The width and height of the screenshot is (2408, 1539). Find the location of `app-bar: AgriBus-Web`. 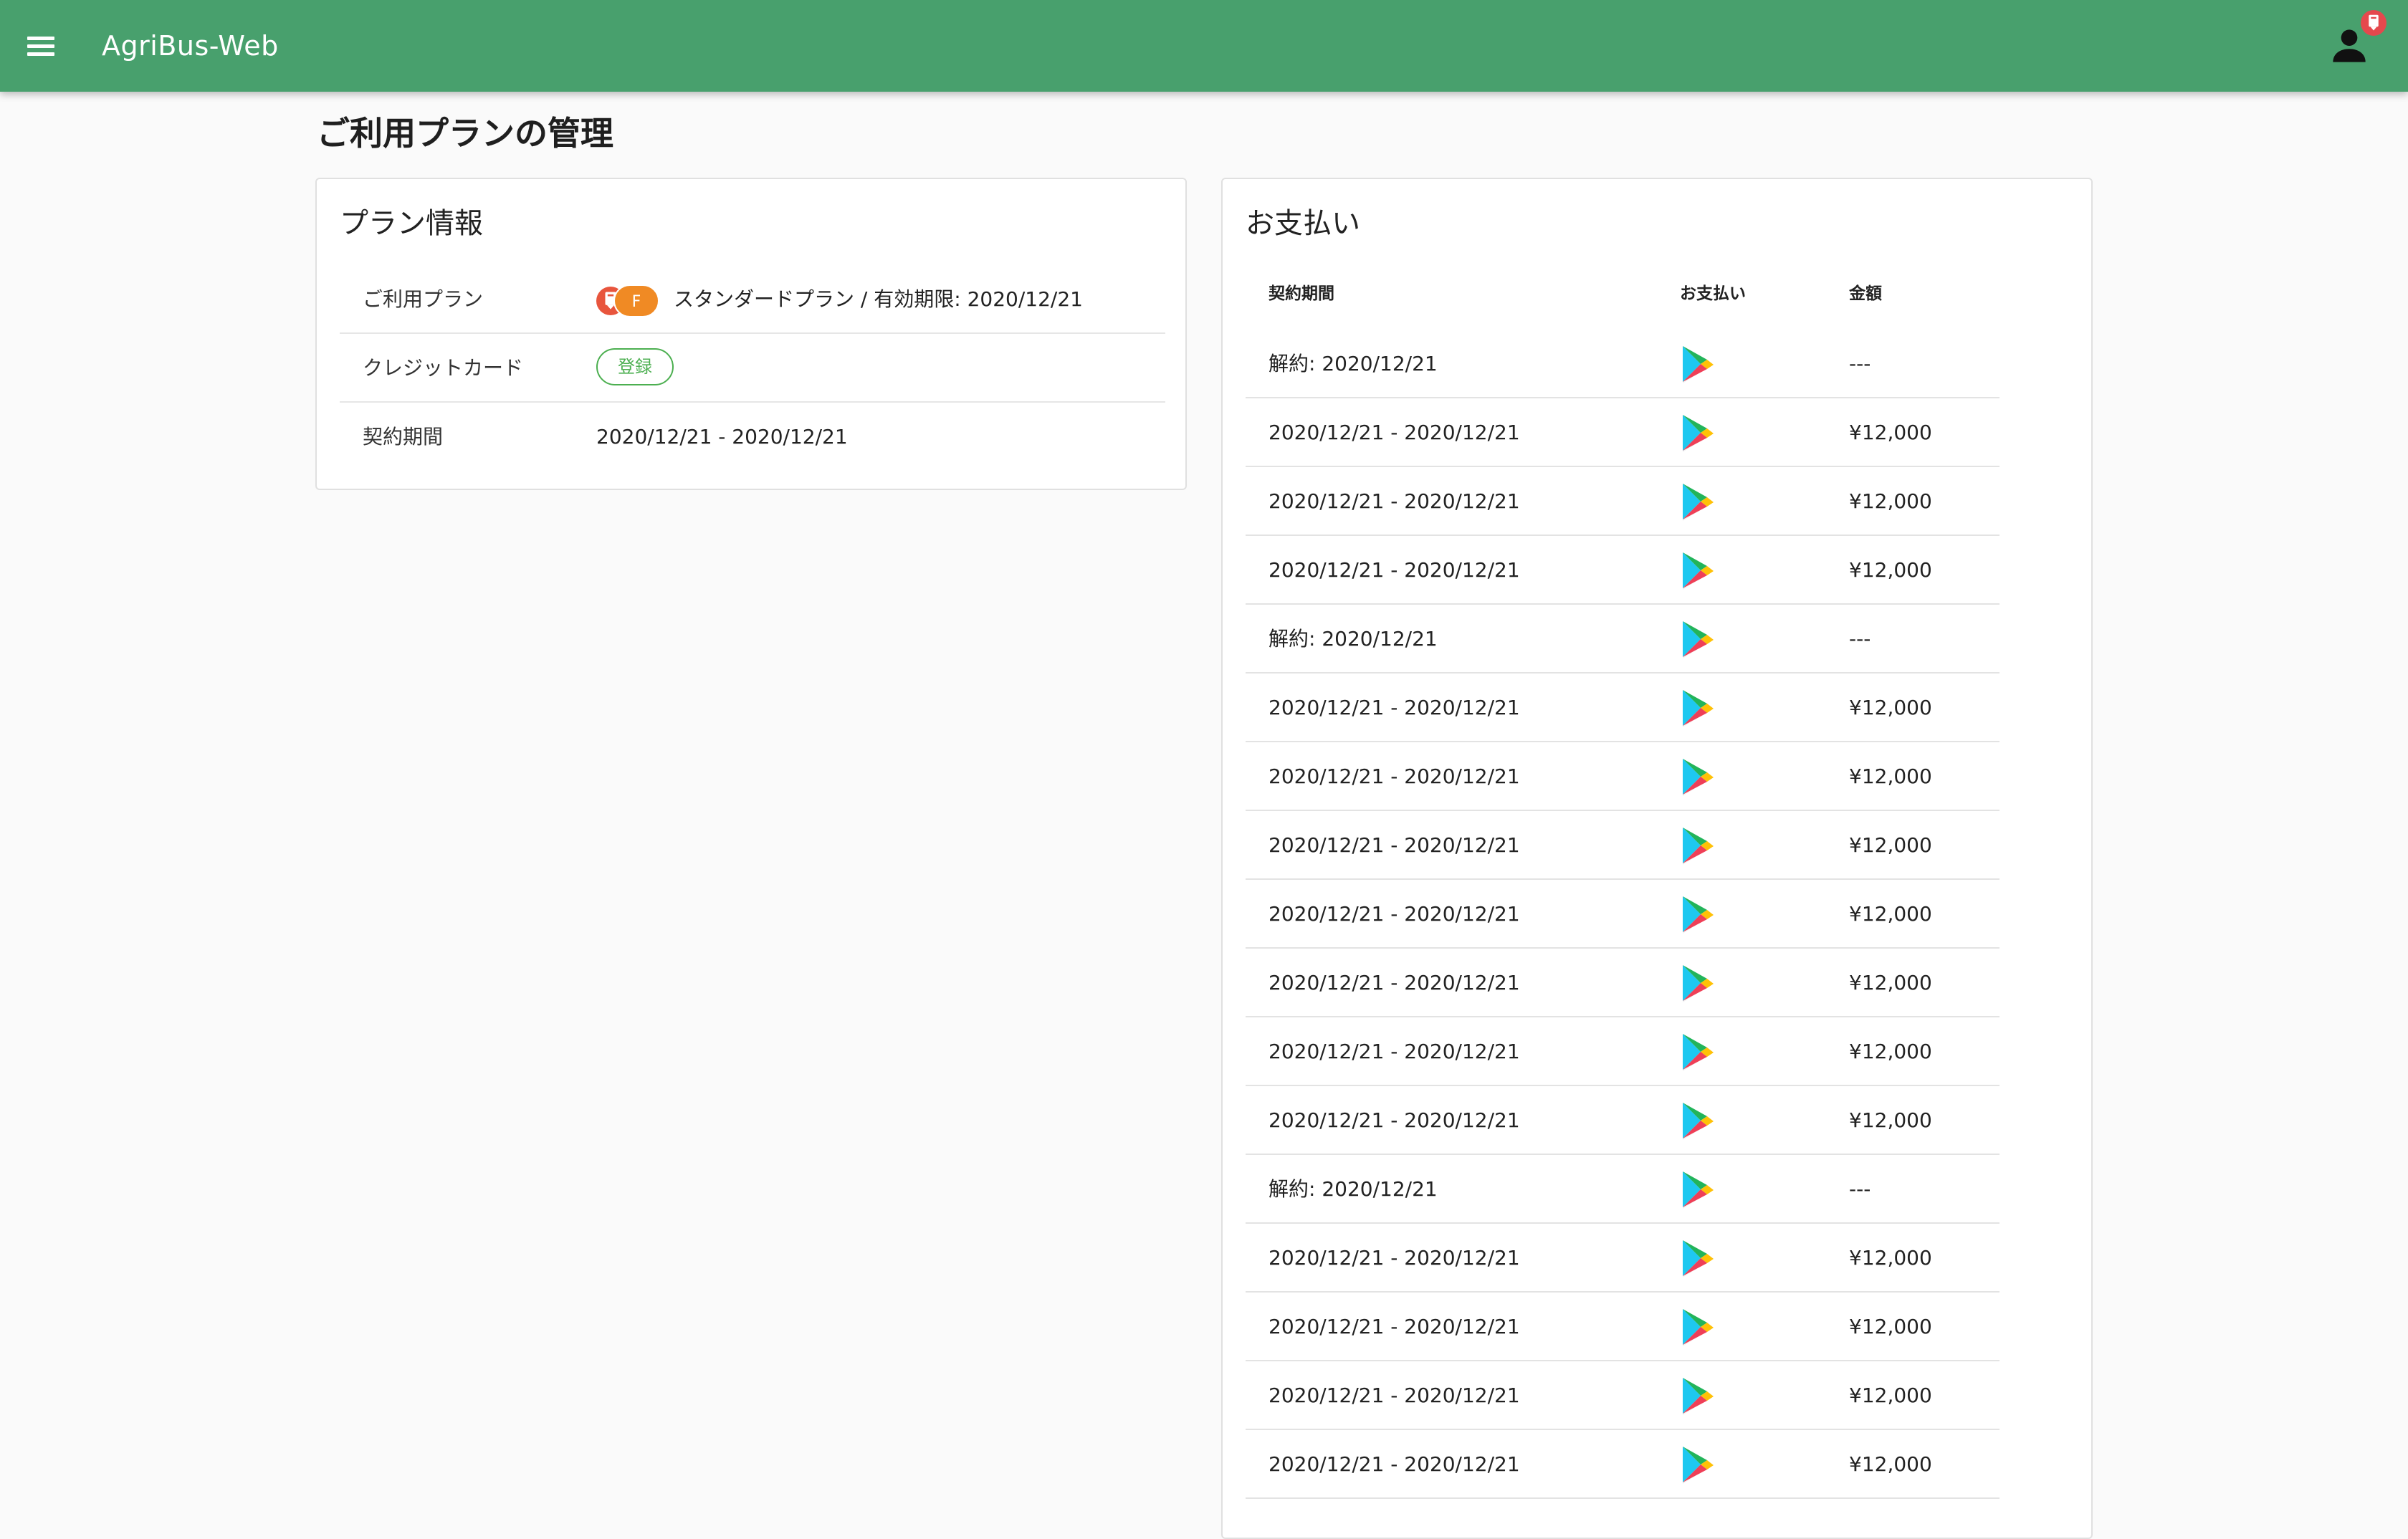

app-bar: AgriBus-Web is located at coordinates (1204, 46).